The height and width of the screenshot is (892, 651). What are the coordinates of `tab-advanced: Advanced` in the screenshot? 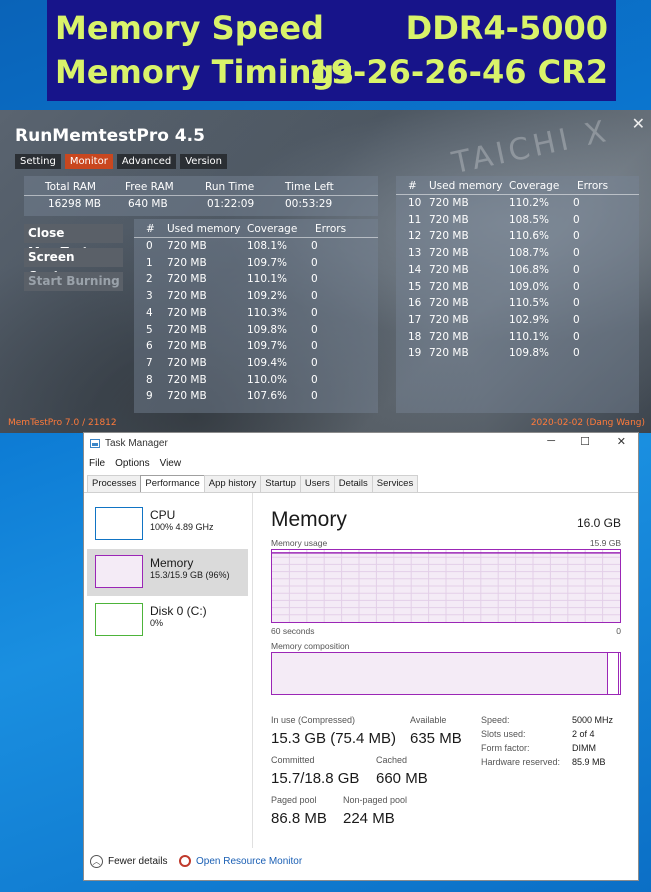 It's located at (146, 161).